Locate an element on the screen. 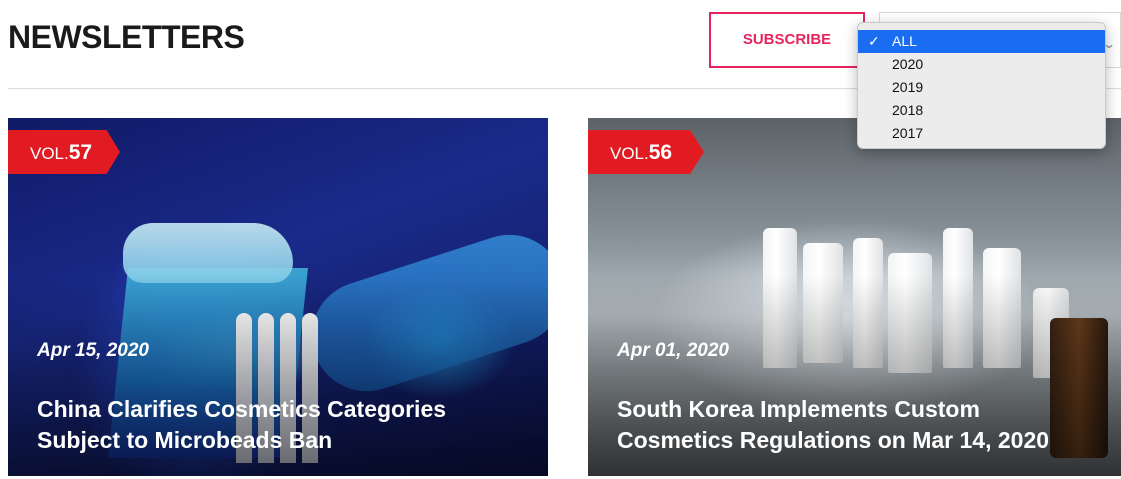 The image size is (1121, 479). card-date: Apr 15, 2020 is located at coordinates (93, 350).